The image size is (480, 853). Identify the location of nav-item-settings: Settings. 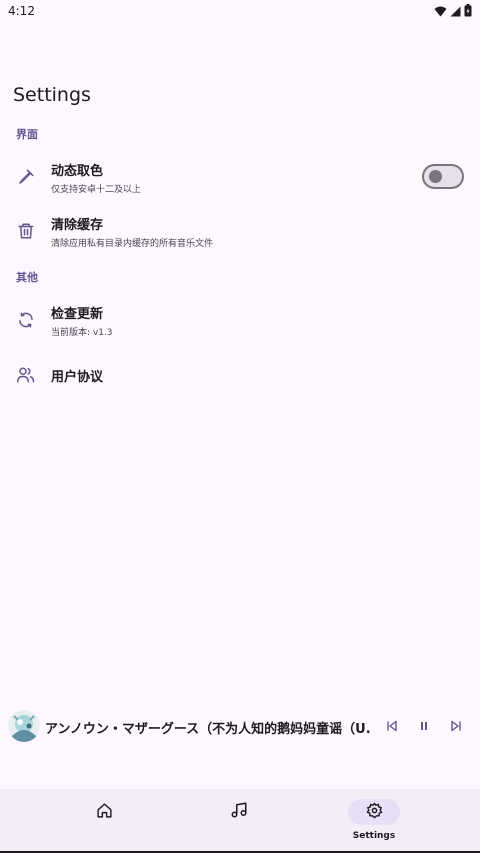
(374, 820).